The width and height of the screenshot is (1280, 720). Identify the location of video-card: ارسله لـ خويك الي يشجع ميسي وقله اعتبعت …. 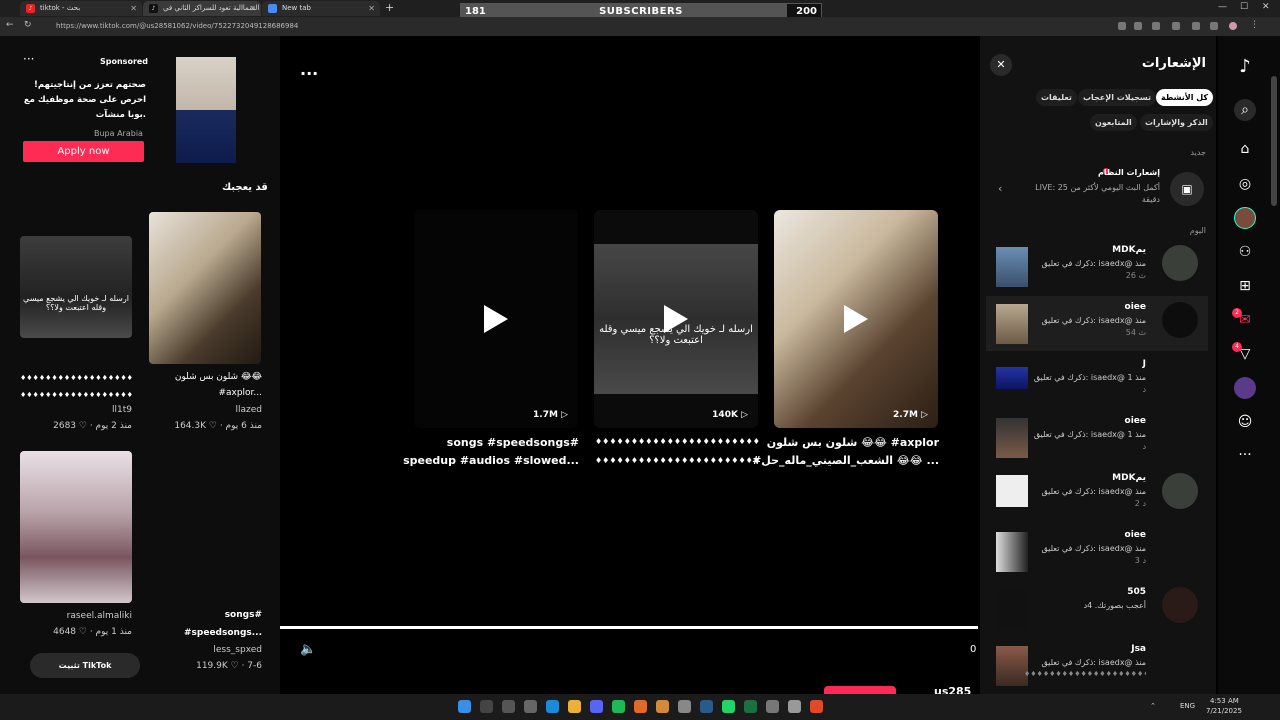
(676, 319).